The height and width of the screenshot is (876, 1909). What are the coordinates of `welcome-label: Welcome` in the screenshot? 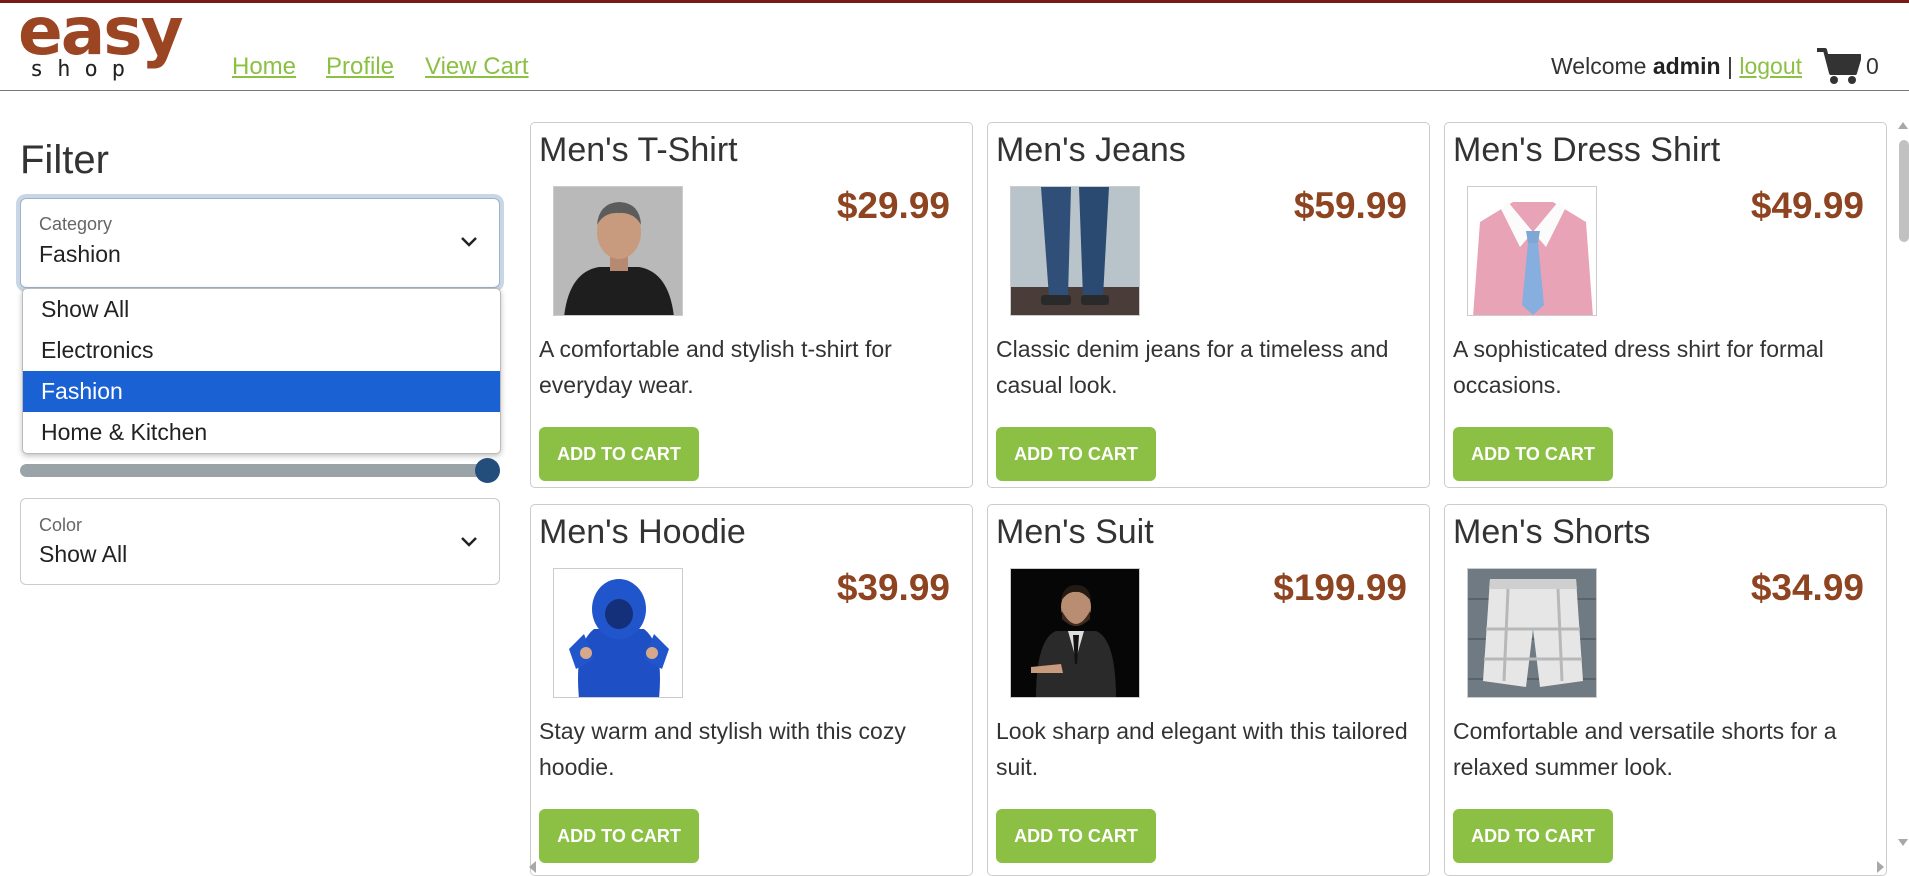 It's located at (1599, 66).